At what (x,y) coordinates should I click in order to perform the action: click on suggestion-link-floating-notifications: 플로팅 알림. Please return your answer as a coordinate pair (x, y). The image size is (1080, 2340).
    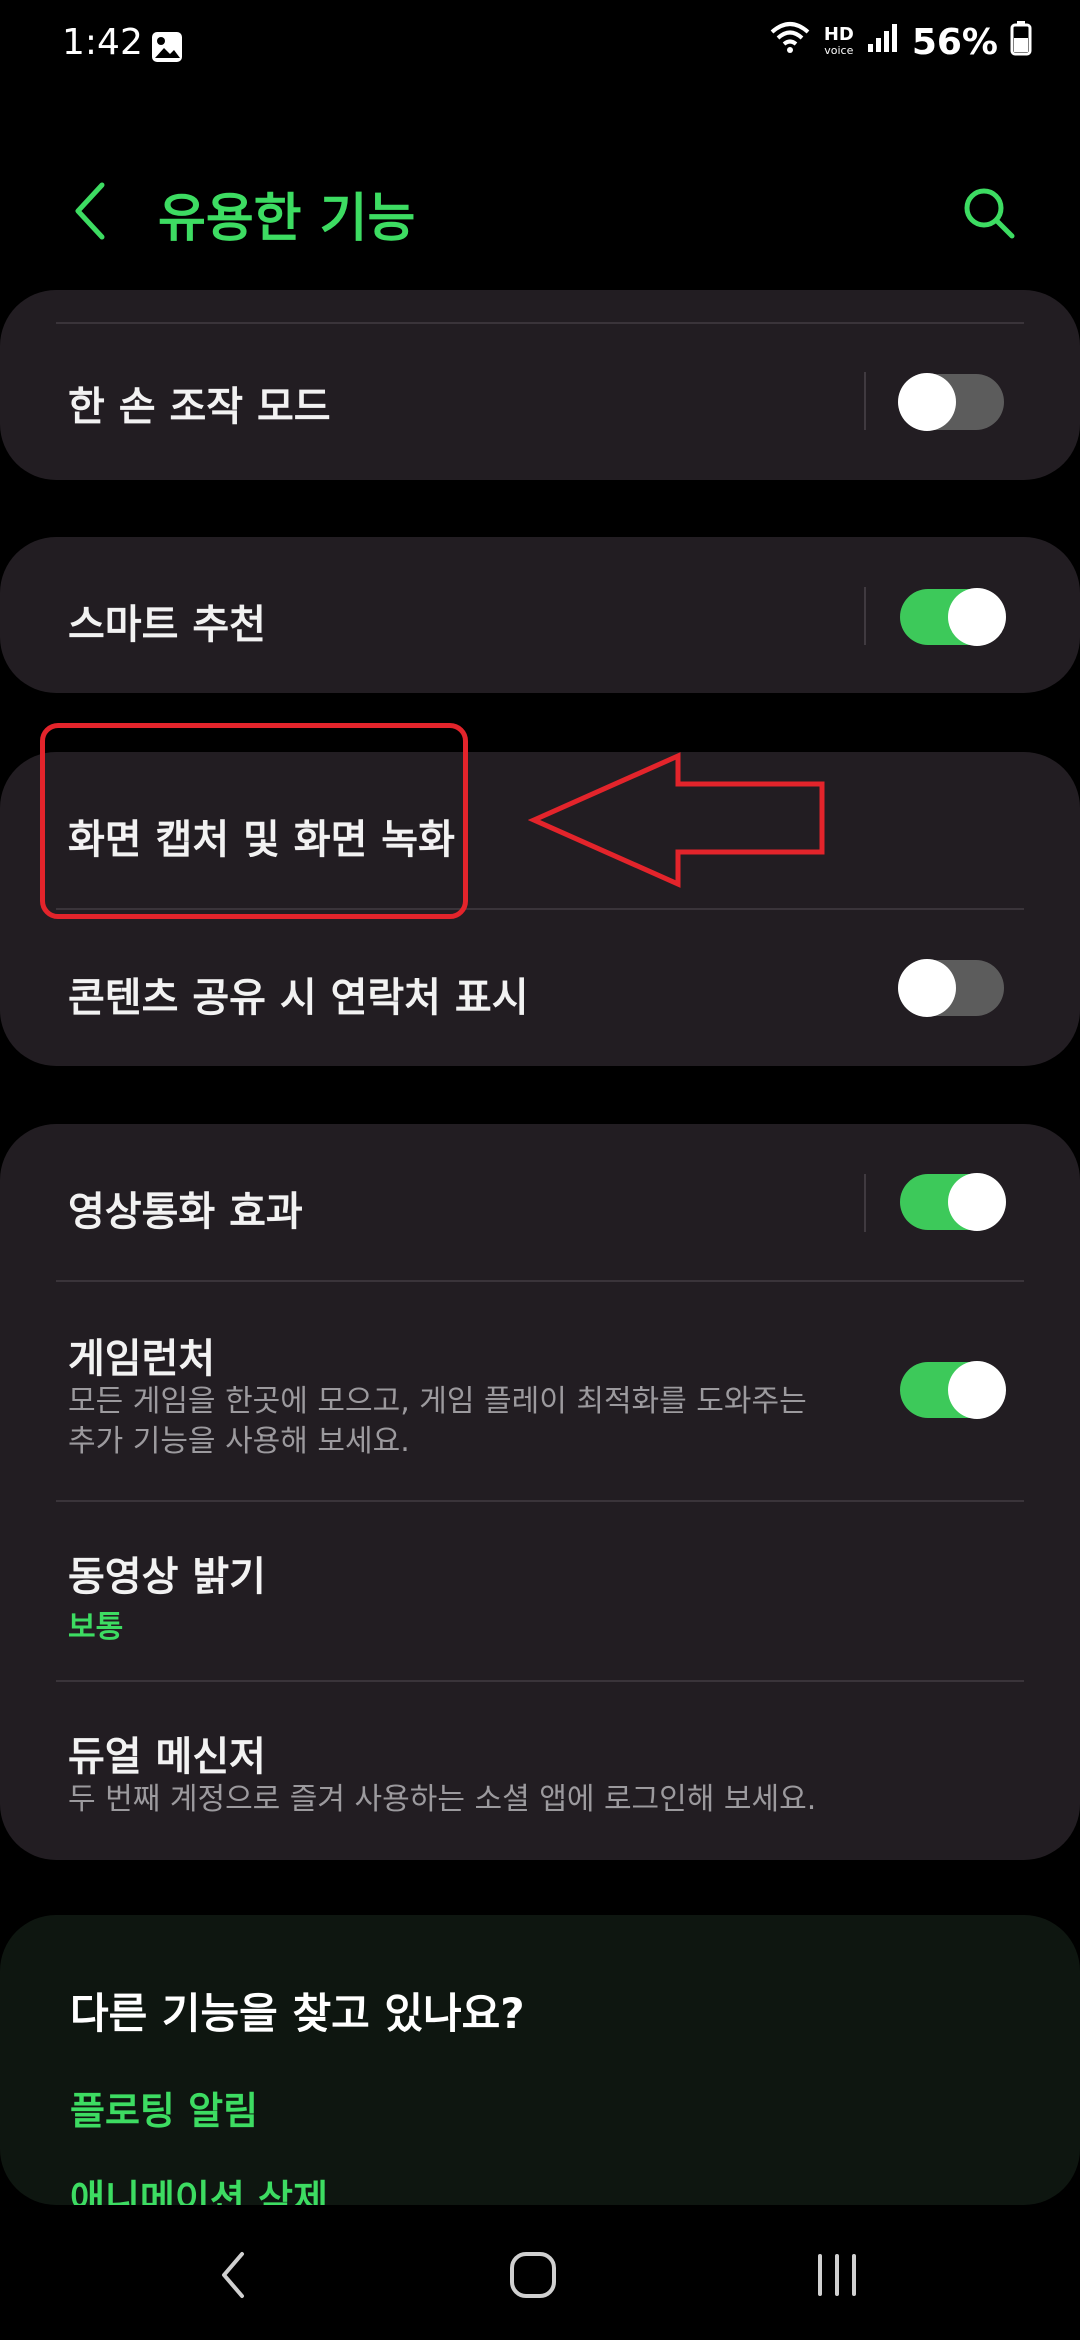
    Looking at the image, I should click on (164, 2107).